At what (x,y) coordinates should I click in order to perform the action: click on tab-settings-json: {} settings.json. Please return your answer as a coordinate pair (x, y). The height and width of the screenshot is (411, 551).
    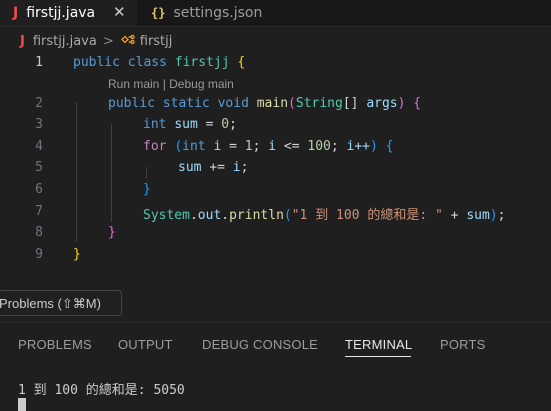
    Looking at the image, I should click on (218, 13).